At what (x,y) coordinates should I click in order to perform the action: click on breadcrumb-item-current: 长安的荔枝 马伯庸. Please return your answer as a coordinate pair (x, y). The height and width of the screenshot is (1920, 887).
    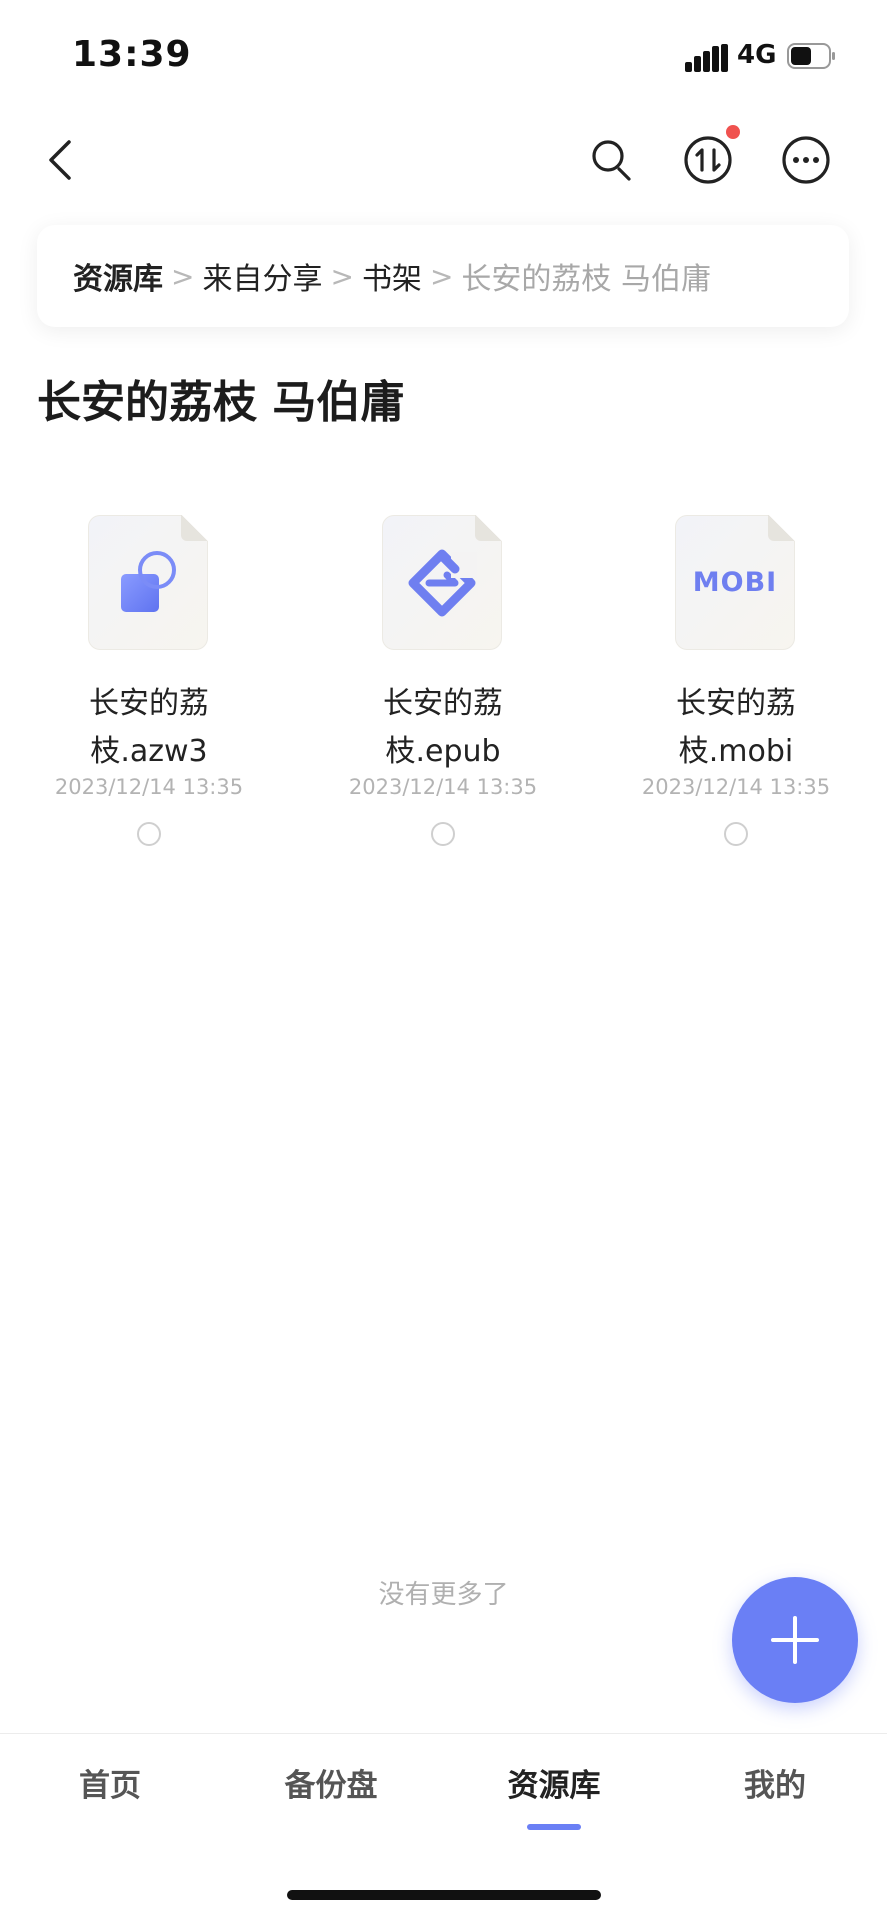
    Looking at the image, I should click on (586, 279).